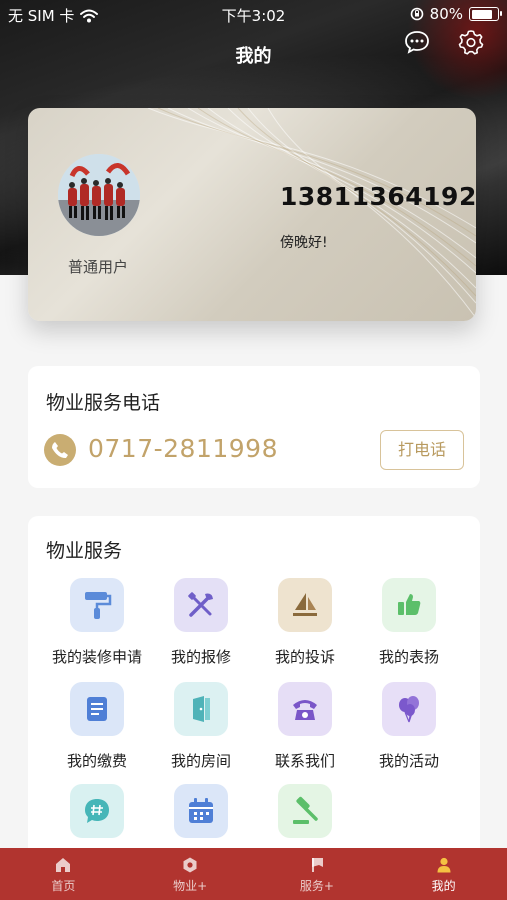 The height and width of the screenshot is (900, 507). Describe the element at coordinates (416, 14) in the screenshot. I see `rotation-lock-icon` at that location.